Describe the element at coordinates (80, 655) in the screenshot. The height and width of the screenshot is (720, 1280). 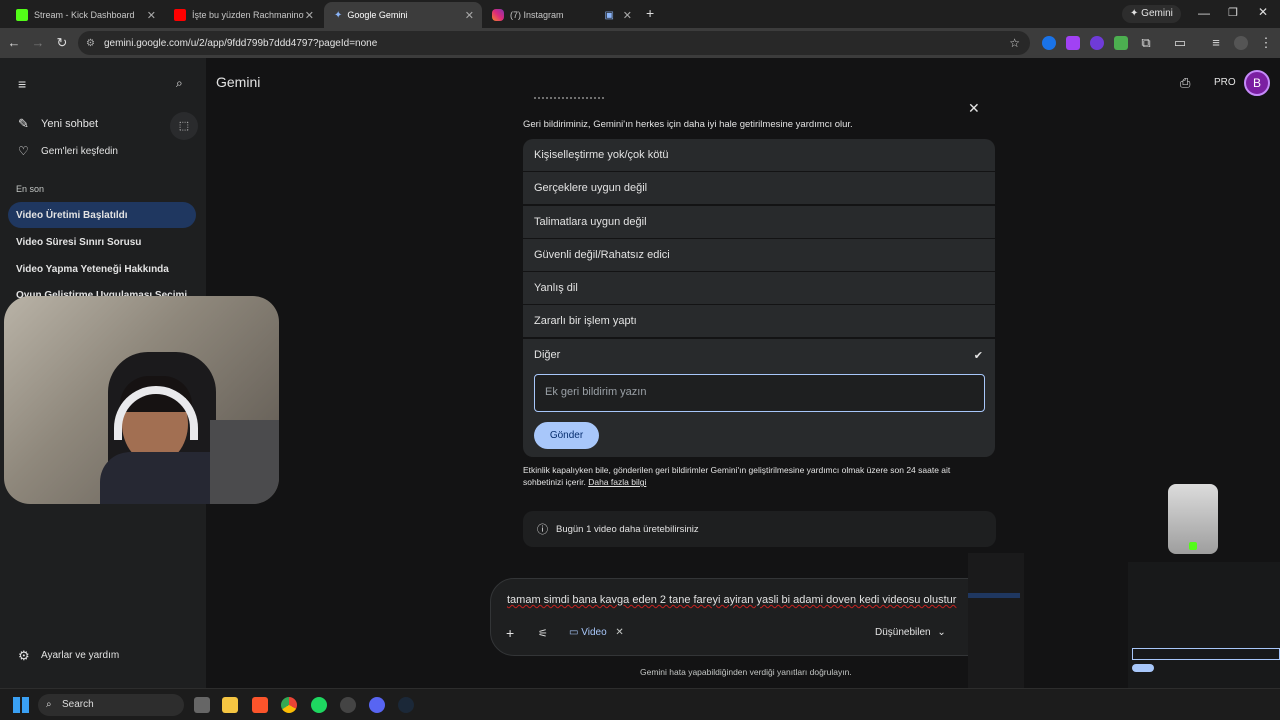
I see `settings-help-link: Ayarlar ve yardım` at that location.